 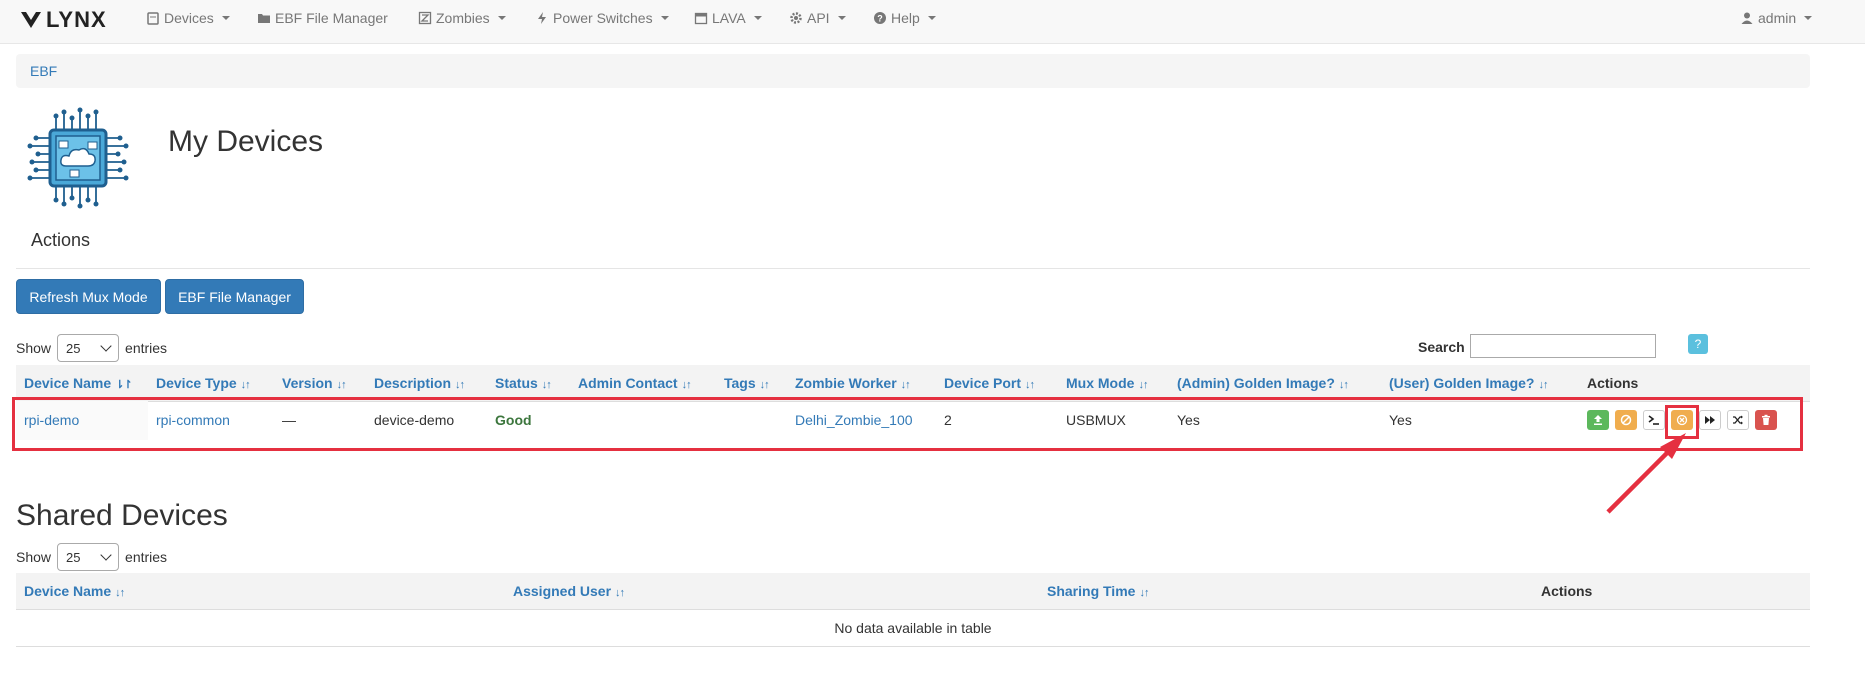 What do you see at coordinates (1468, 383) in the screenshot?
I see `col-user-golden-image: (User) Golden Image? ↓↑` at bounding box center [1468, 383].